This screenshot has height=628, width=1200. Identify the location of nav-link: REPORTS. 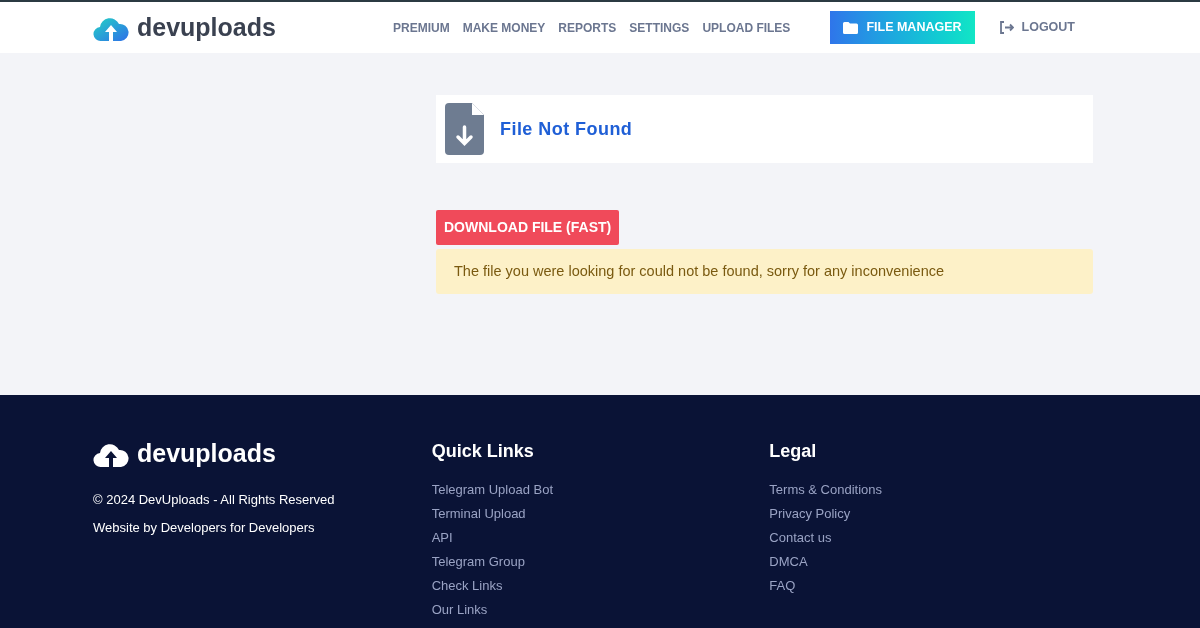
(587, 27).